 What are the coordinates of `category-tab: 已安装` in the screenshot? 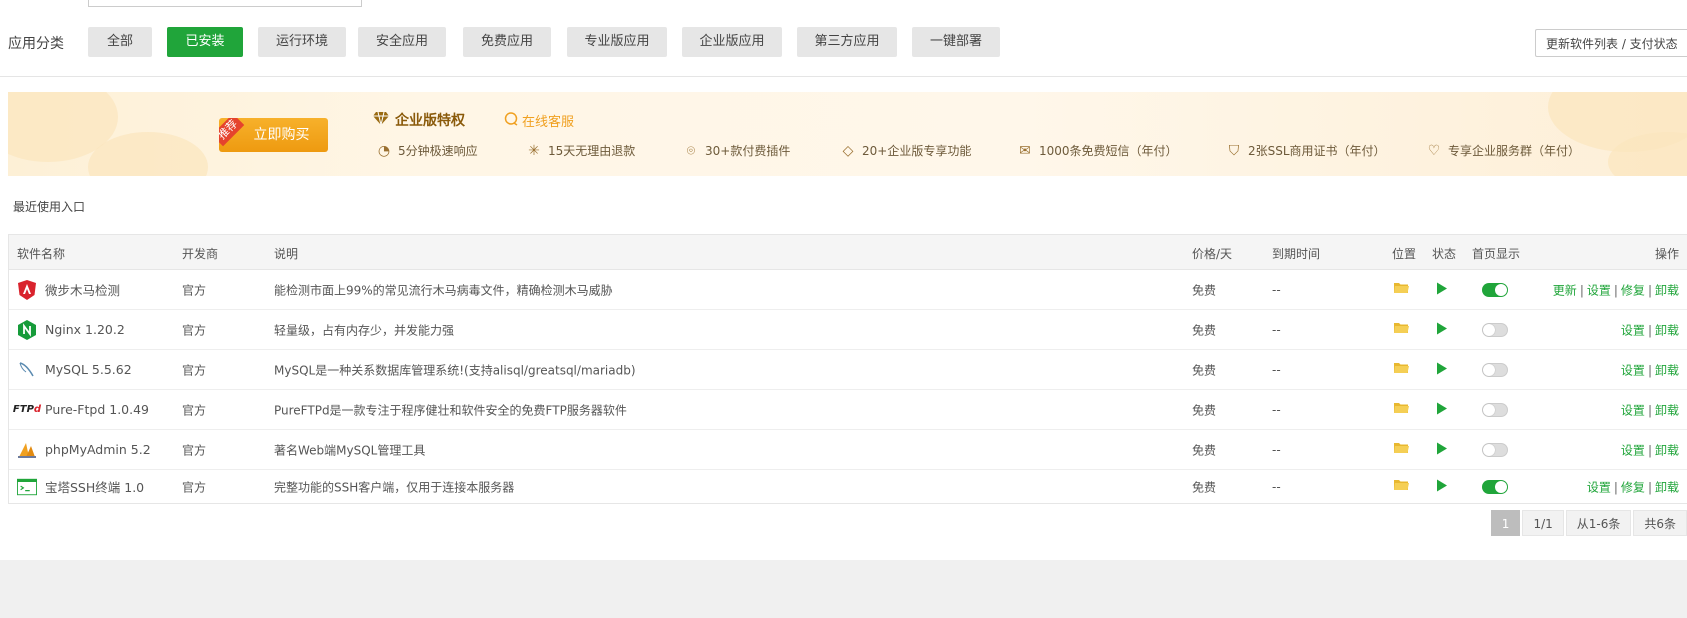 It's located at (205, 42).